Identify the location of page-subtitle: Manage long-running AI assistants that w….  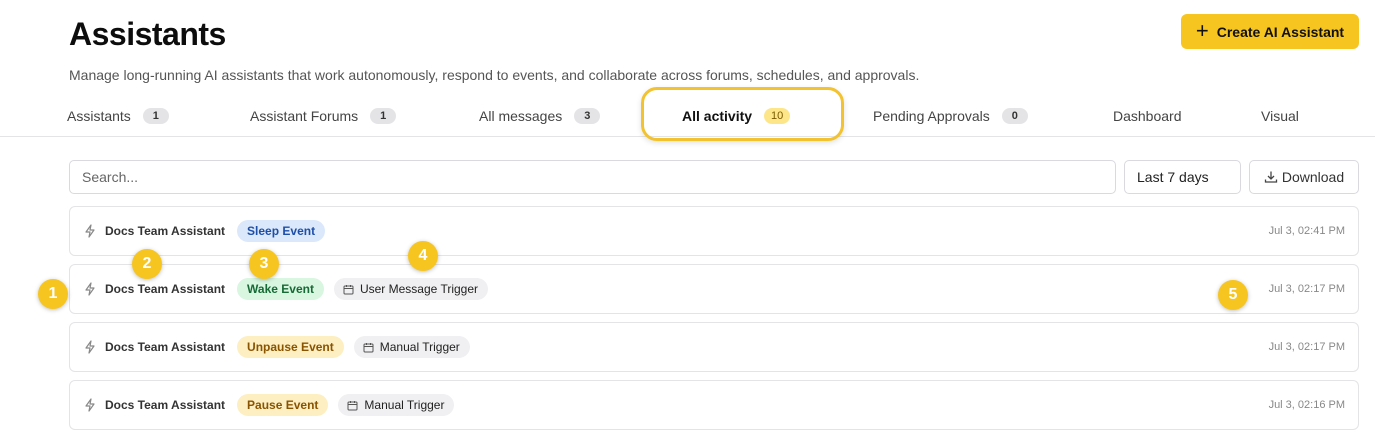
(494, 75).